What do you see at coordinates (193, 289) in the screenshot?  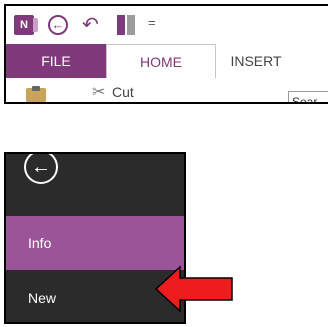 I see `red-pointer-arrow-icon` at bounding box center [193, 289].